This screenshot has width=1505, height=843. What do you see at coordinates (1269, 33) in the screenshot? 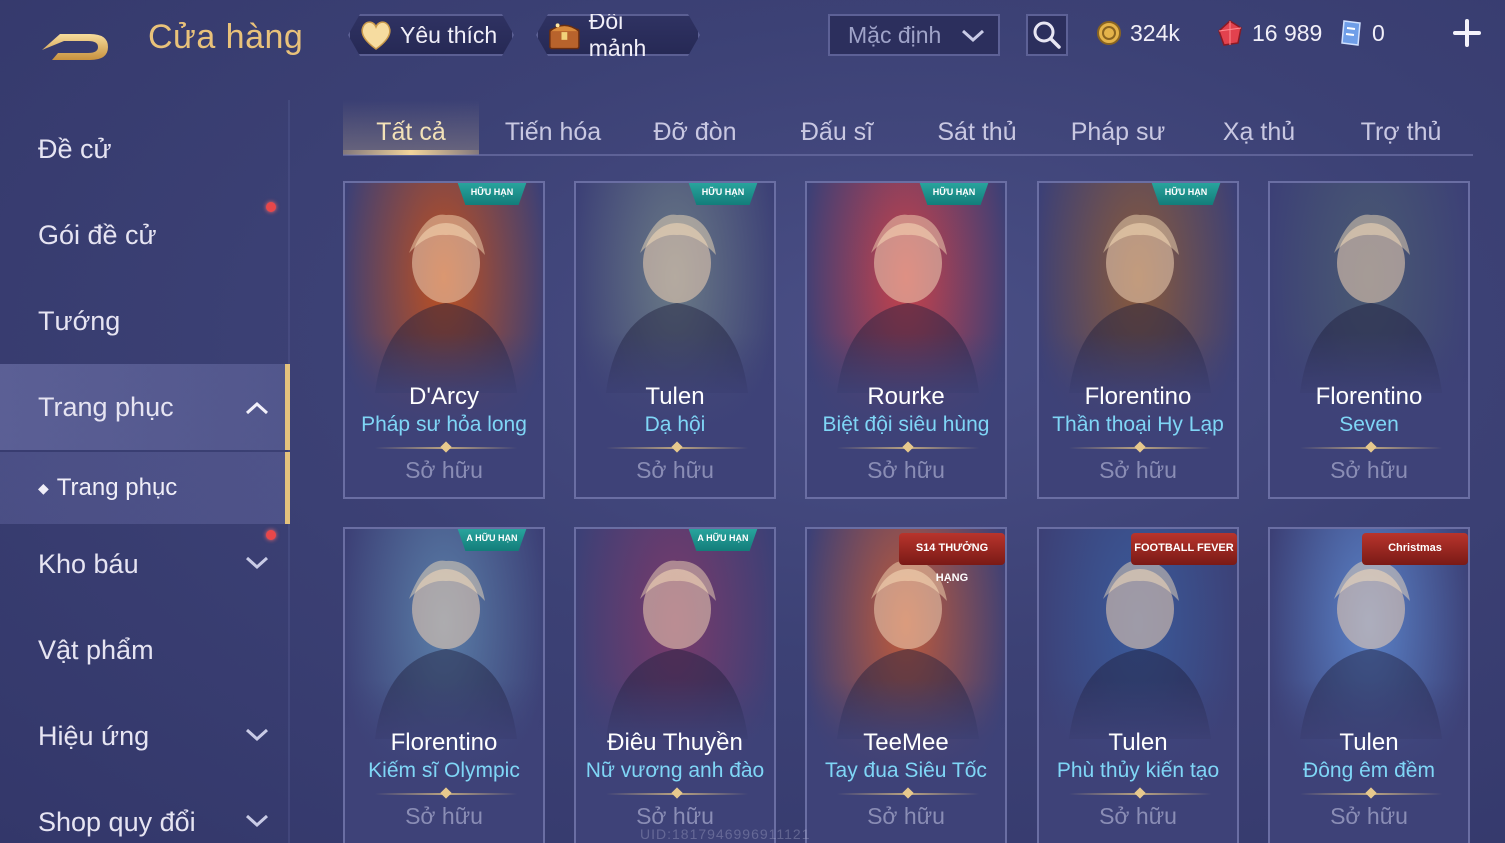
I see `gem-balance: 16 989` at bounding box center [1269, 33].